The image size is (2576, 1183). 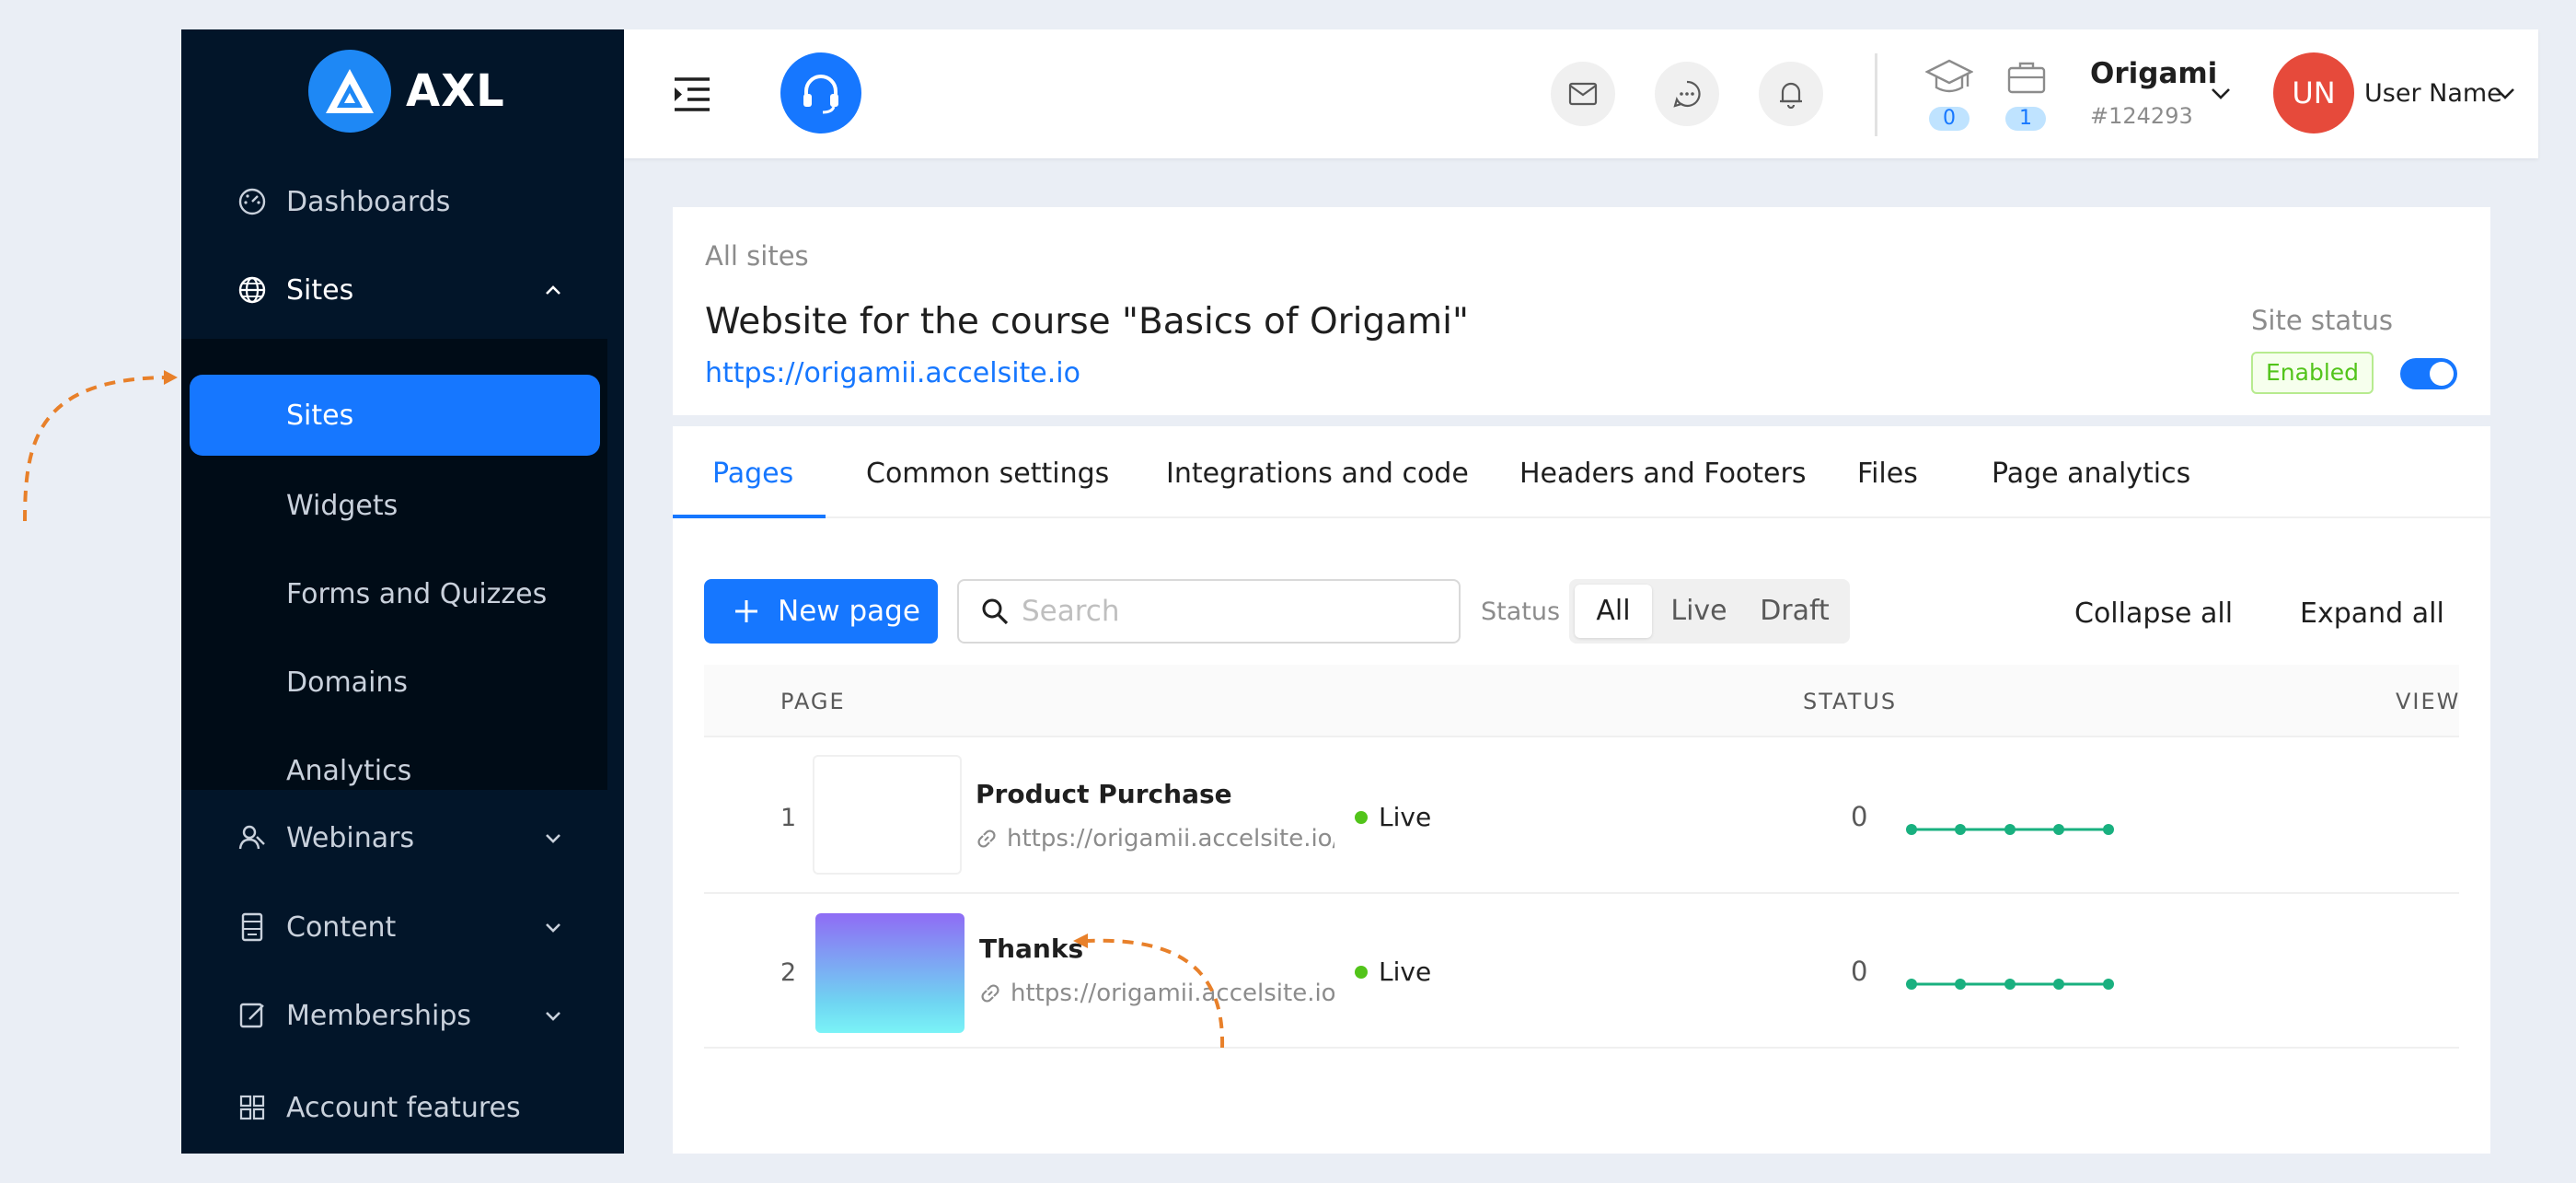 What do you see at coordinates (987, 474) in the screenshot?
I see `tab-common-settings: Common settings` at bounding box center [987, 474].